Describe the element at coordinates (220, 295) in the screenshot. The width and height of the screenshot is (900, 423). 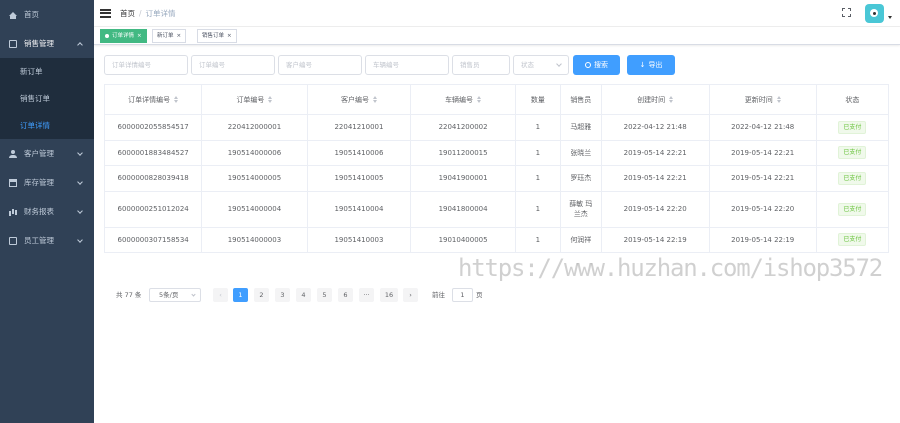
I see `prev-page-button: ‹` at that location.